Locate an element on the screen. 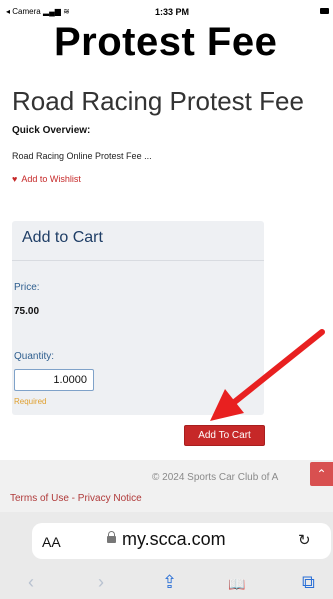 Image resolution: width=333 pixels, height=599 pixels. tabs-icon: ⧉ is located at coordinates (308, 582).